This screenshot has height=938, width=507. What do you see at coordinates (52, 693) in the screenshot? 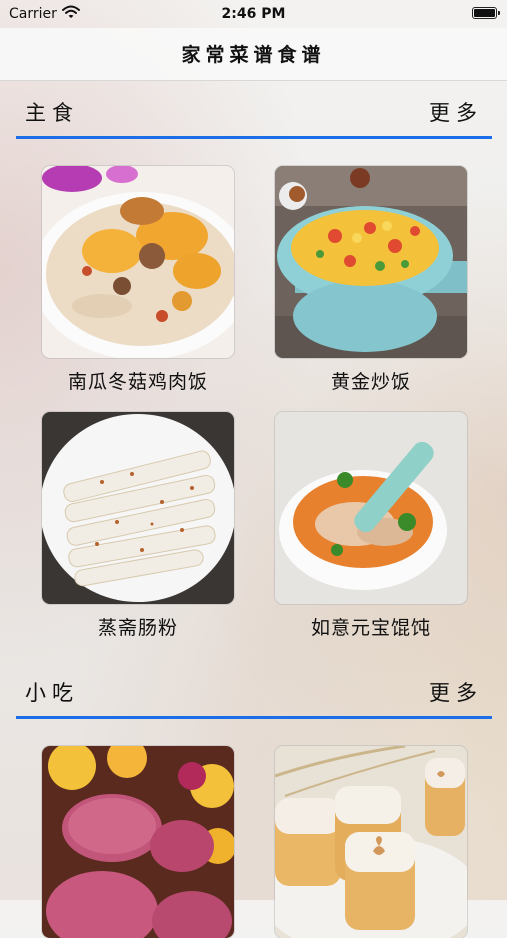
I see `section-title: 小吃` at bounding box center [52, 693].